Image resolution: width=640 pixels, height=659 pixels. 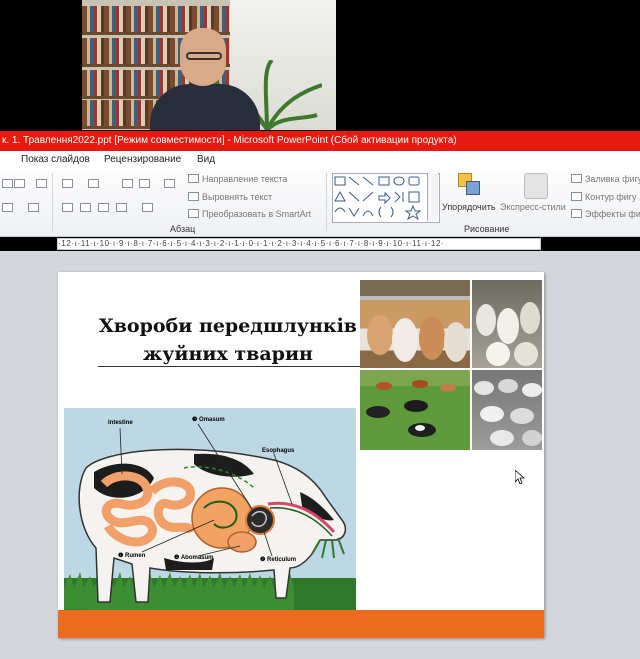 I want to click on drawing-group-label: Рисование, so click(x=487, y=229).